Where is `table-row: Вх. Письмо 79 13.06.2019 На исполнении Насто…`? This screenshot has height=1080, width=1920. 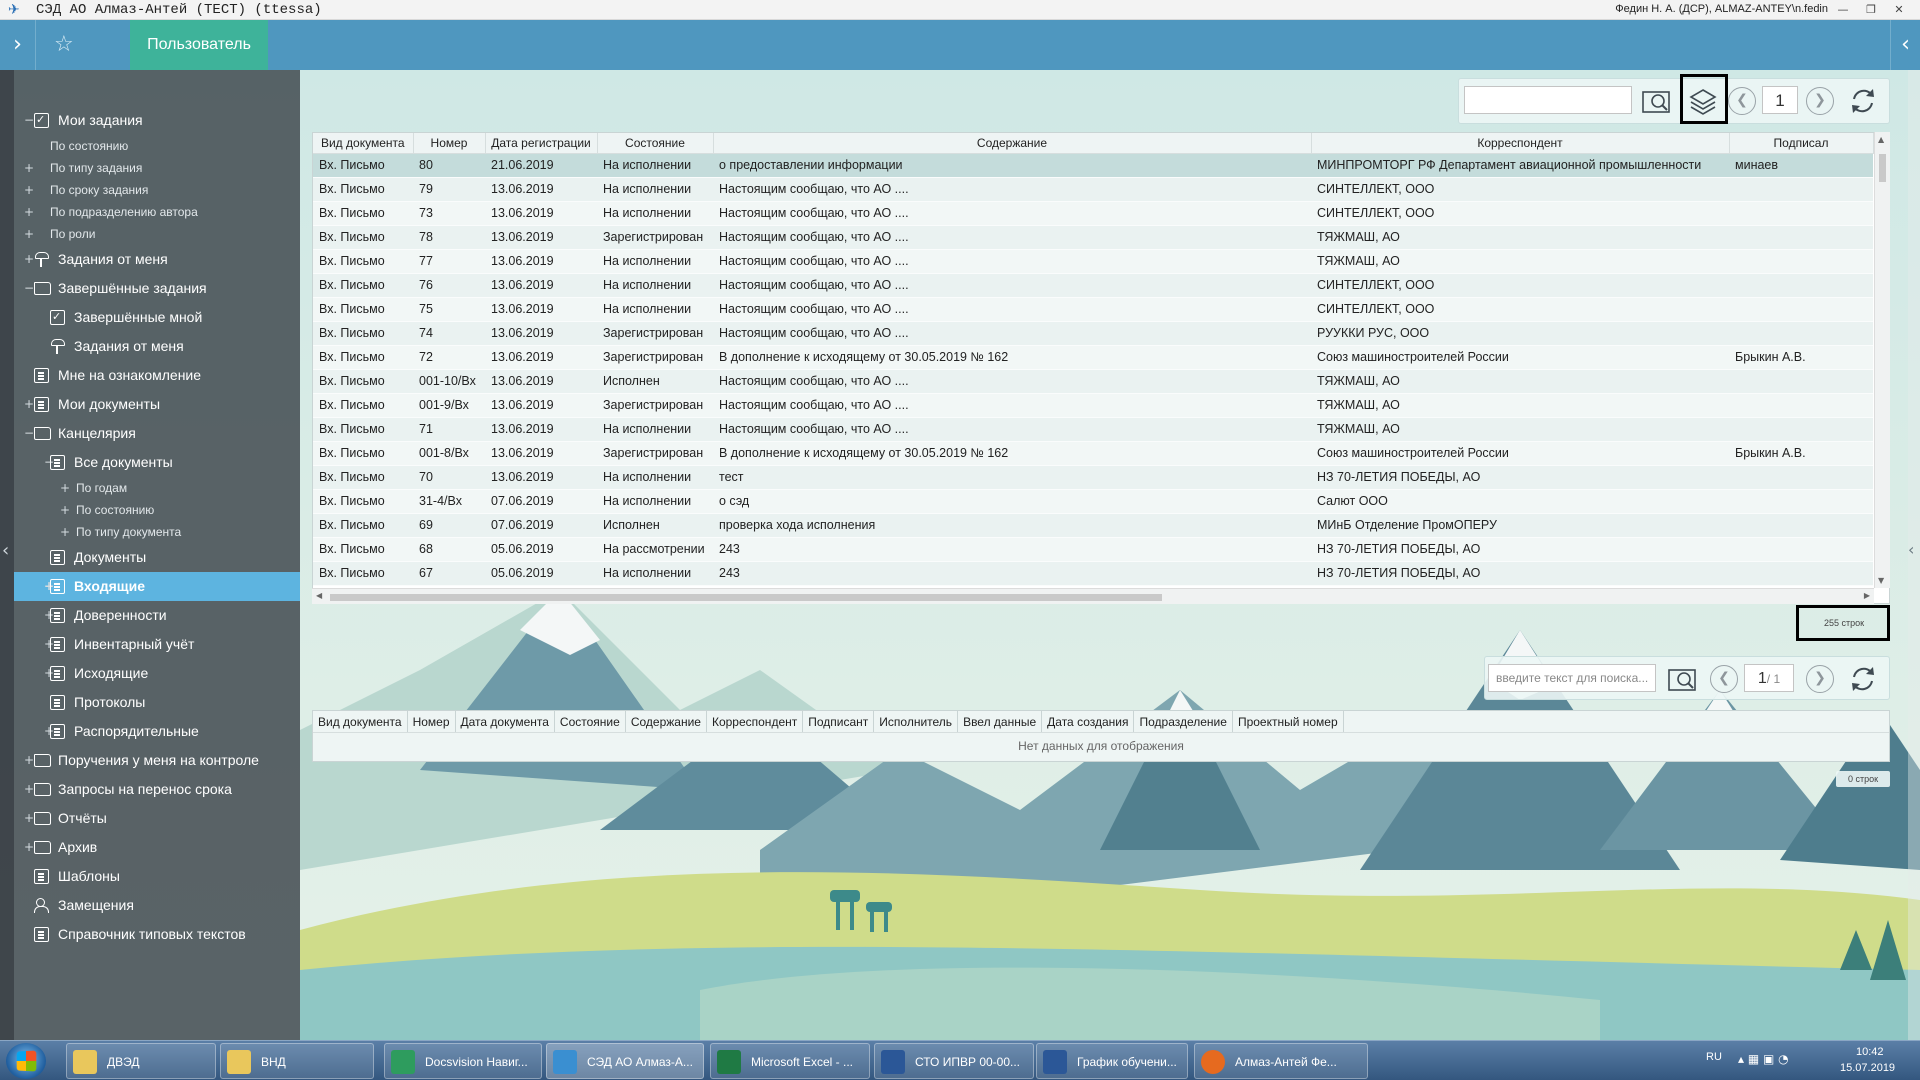
table-row: Вх. Письмо 79 13.06.2019 На исполнении Насто… is located at coordinates (1093, 189).